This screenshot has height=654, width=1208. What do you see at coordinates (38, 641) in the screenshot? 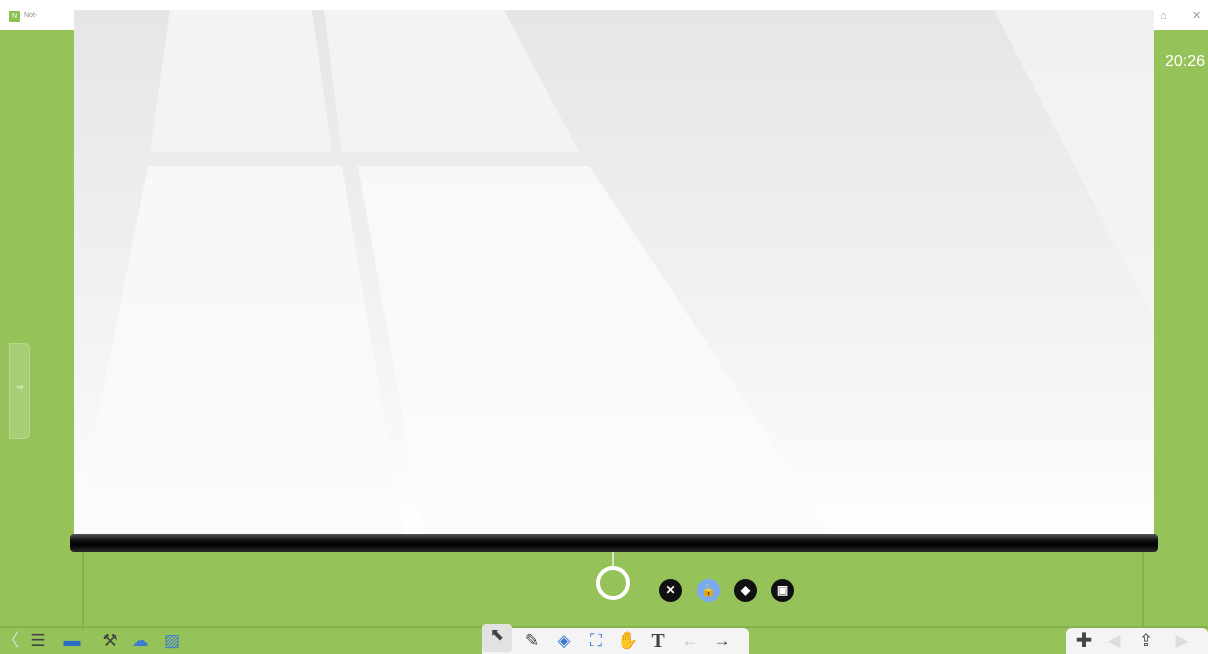
I see `menu-icon: ☰` at bounding box center [38, 641].